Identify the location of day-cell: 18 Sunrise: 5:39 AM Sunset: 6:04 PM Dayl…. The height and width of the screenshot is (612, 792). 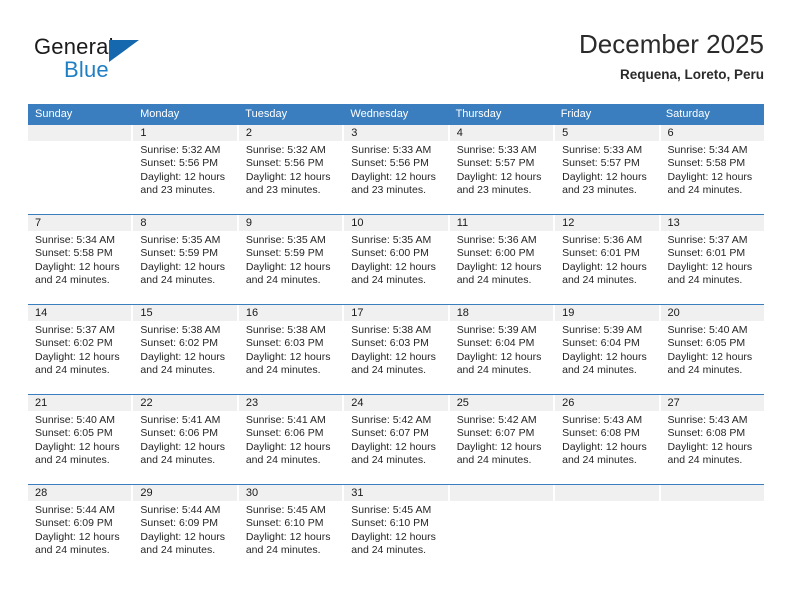
(502, 349).